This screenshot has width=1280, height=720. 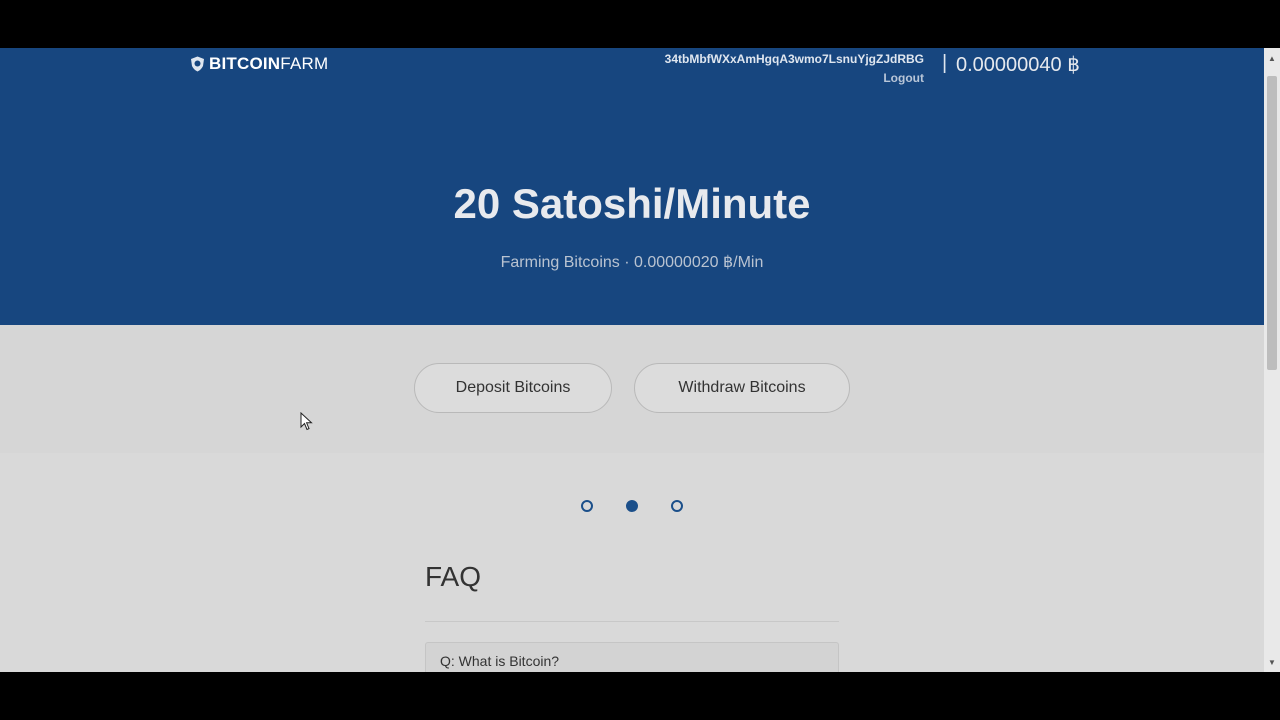 What do you see at coordinates (772, 78) in the screenshot?
I see `logout-link: Logout` at bounding box center [772, 78].